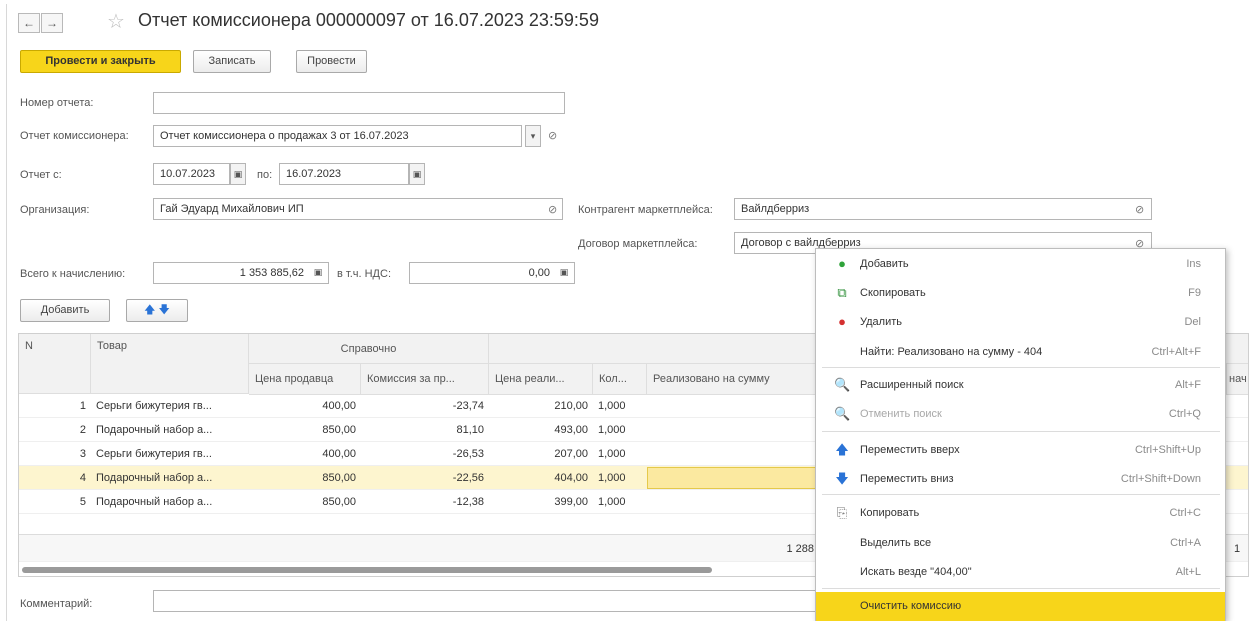 Image resolution: width=1249 pixels, height=621 pixels. I want to click on total-label: Всего к начислению:, so click(73, 274).